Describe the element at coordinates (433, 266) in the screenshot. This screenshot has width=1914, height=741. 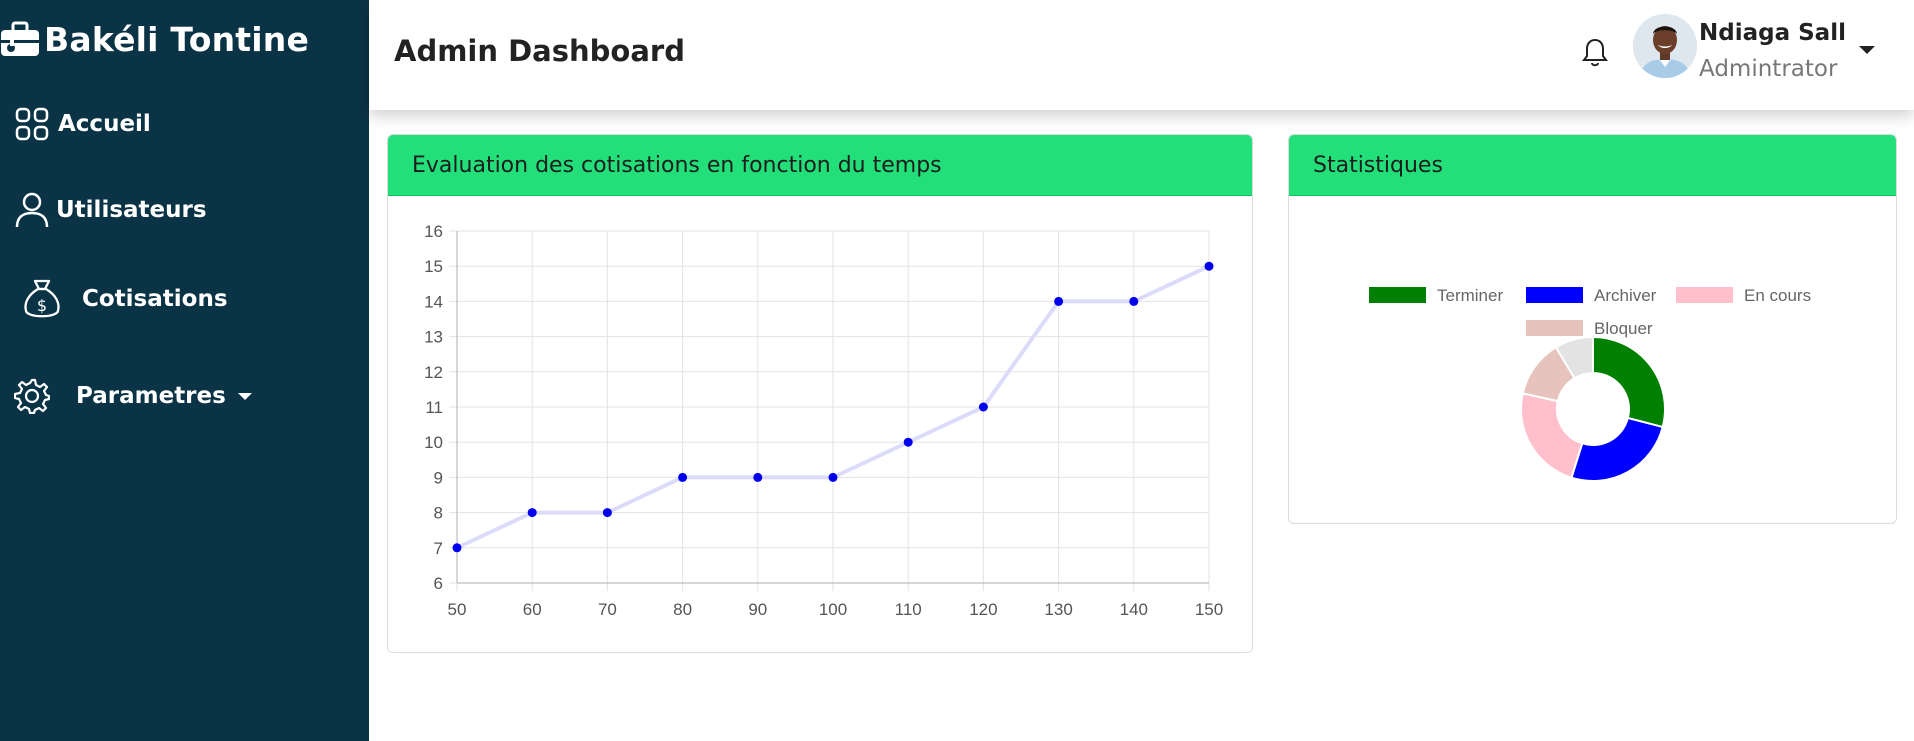
I see `y-tick-label: 15` at that location.